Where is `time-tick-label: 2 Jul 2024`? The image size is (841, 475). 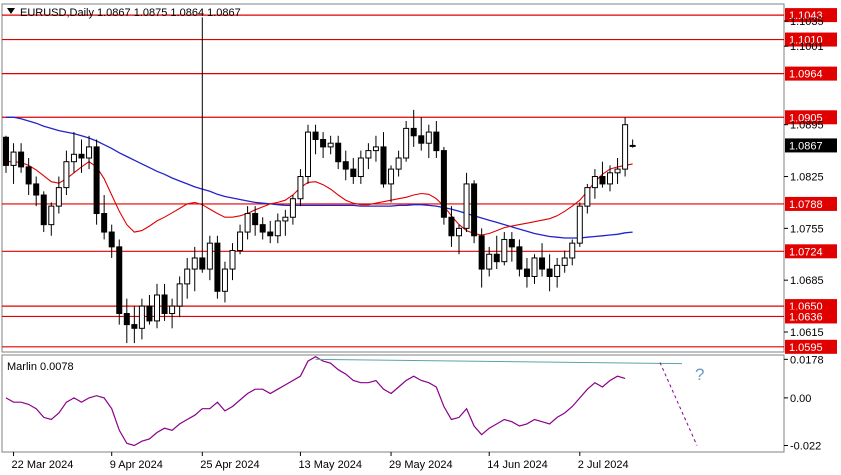
time-tick-label: 2 Jul 2024 is located at coordinates (603, 465).